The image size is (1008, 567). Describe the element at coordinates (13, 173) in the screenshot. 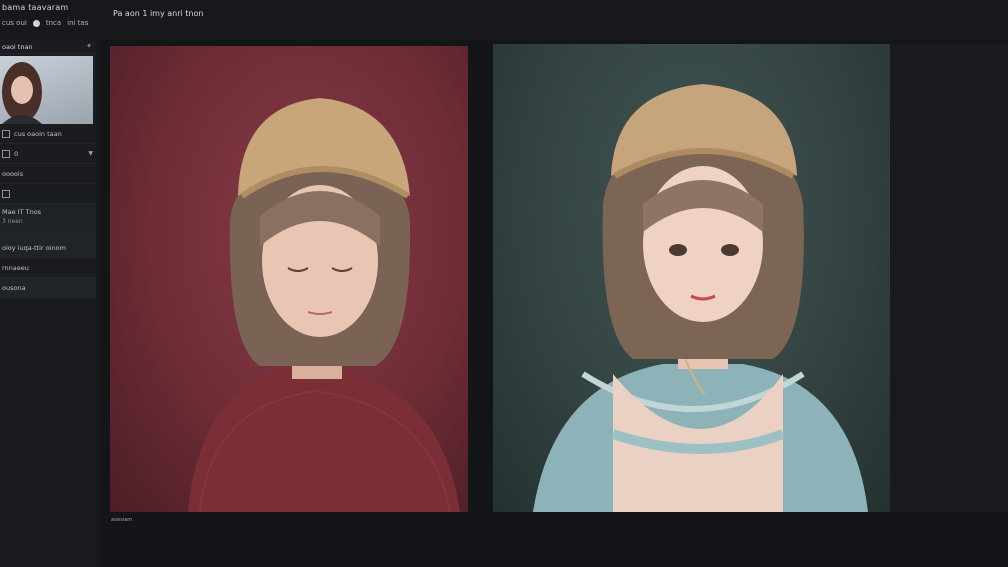

I see `sidebar-row-label: oooois` at that location.